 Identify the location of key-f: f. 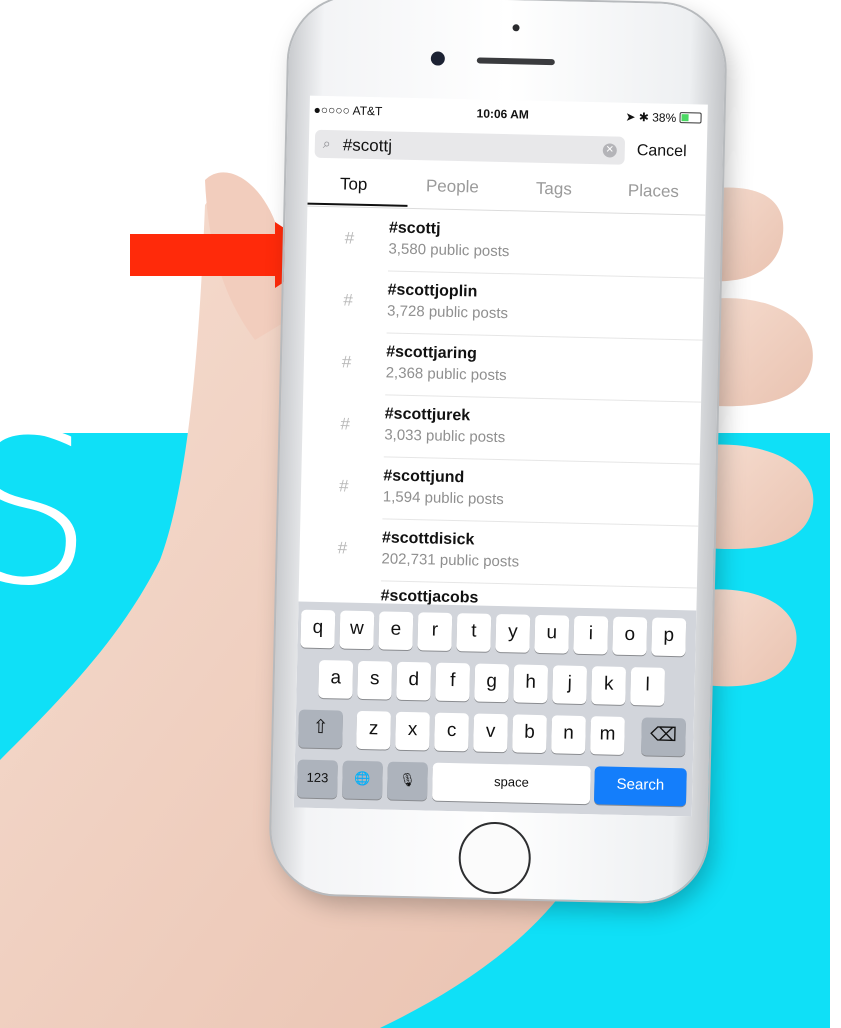
(453, 682).